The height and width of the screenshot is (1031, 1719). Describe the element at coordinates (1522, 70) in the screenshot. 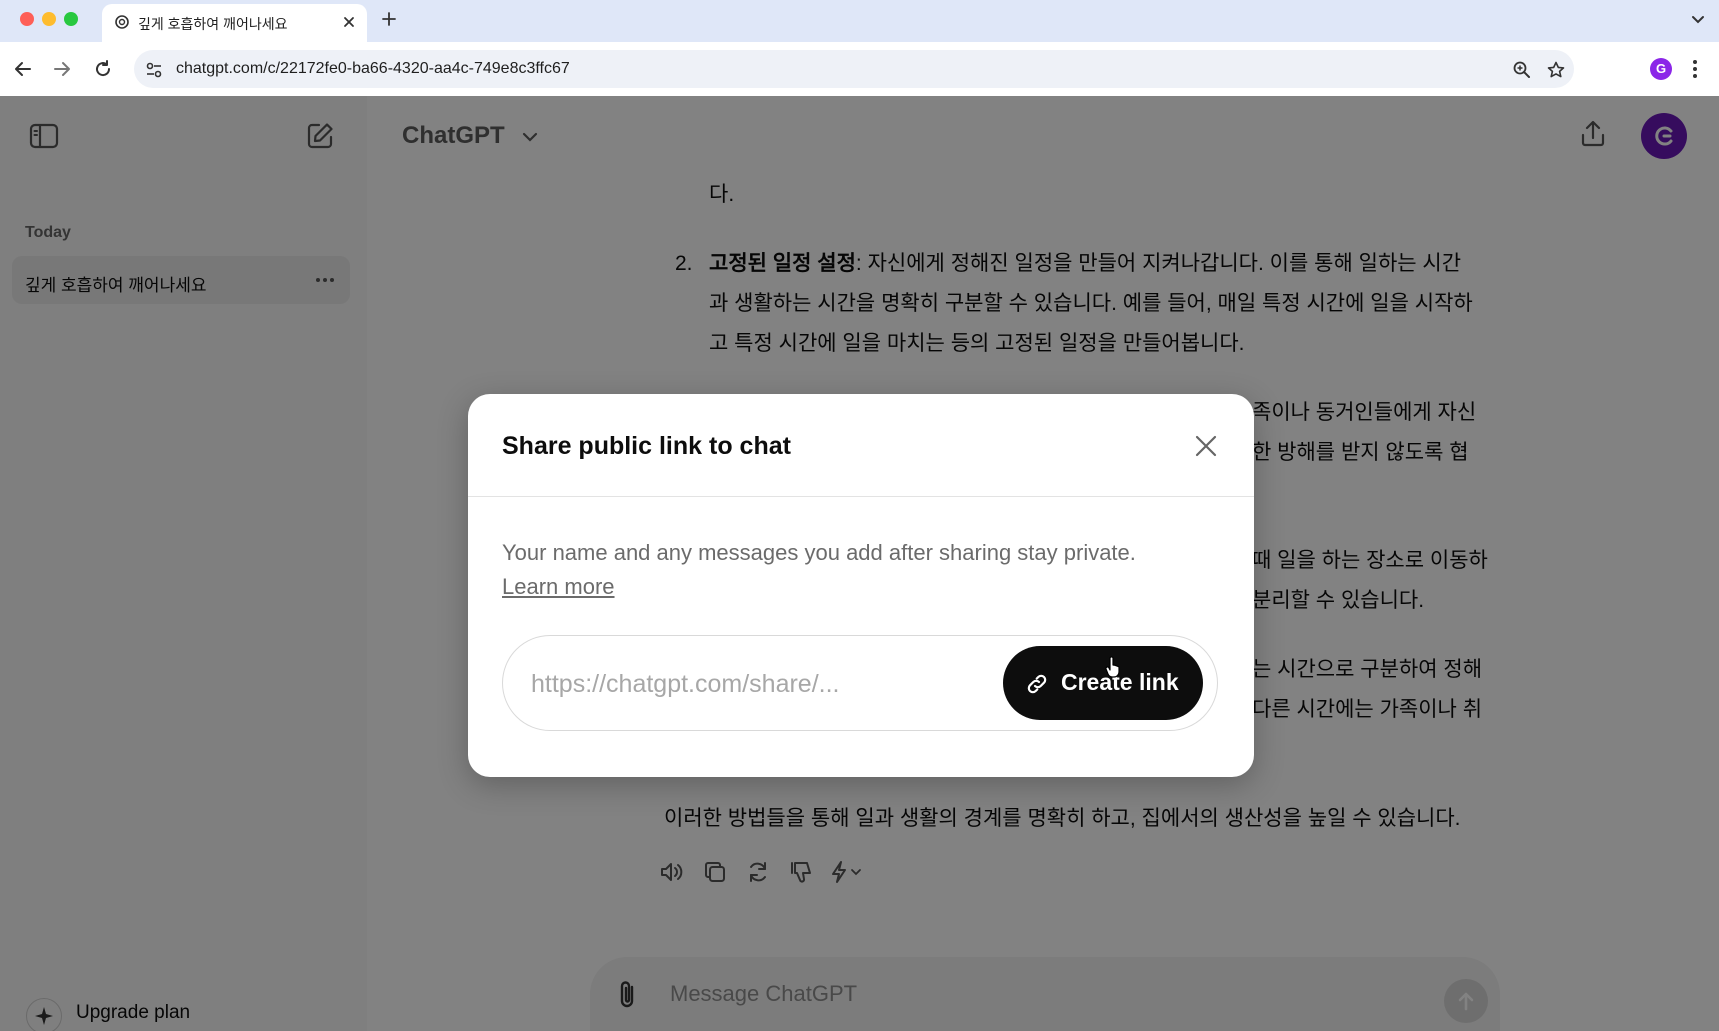

I see `zoom-icon` at that location.